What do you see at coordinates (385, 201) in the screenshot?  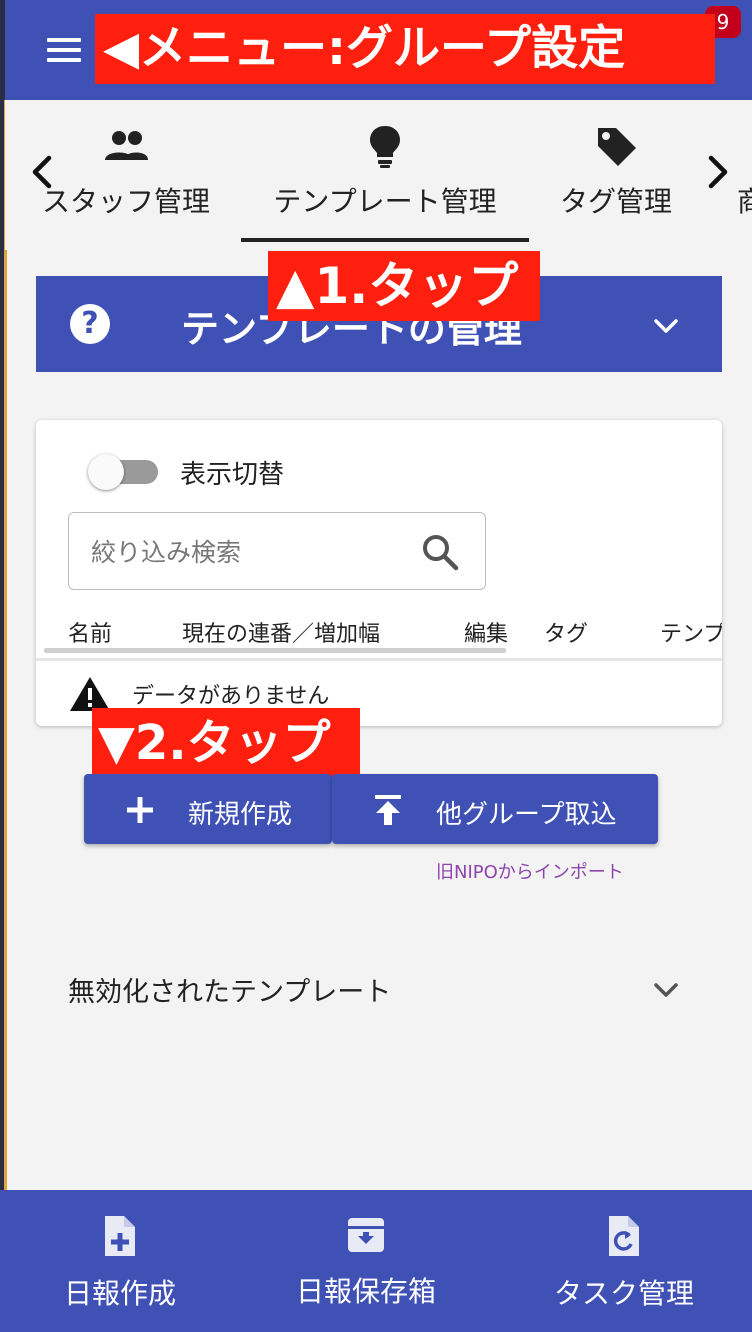 I see `tab-templates-label: テンプレート管理` at bounding box center [385, 201].